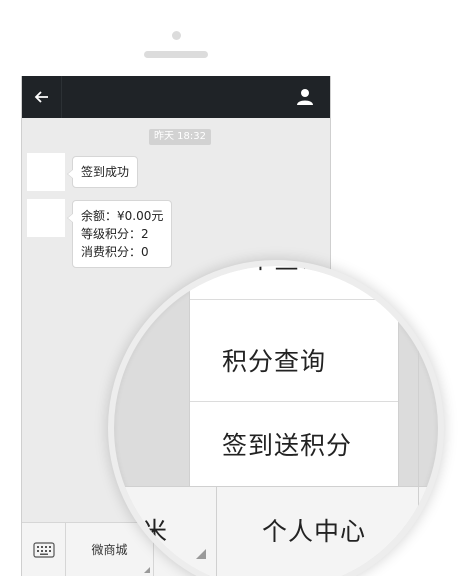  What do you see at coordinates (180, 137) in the screenshot?
I see `message-timestamp: 昨天 18:32` at bounding box center [180, 137].